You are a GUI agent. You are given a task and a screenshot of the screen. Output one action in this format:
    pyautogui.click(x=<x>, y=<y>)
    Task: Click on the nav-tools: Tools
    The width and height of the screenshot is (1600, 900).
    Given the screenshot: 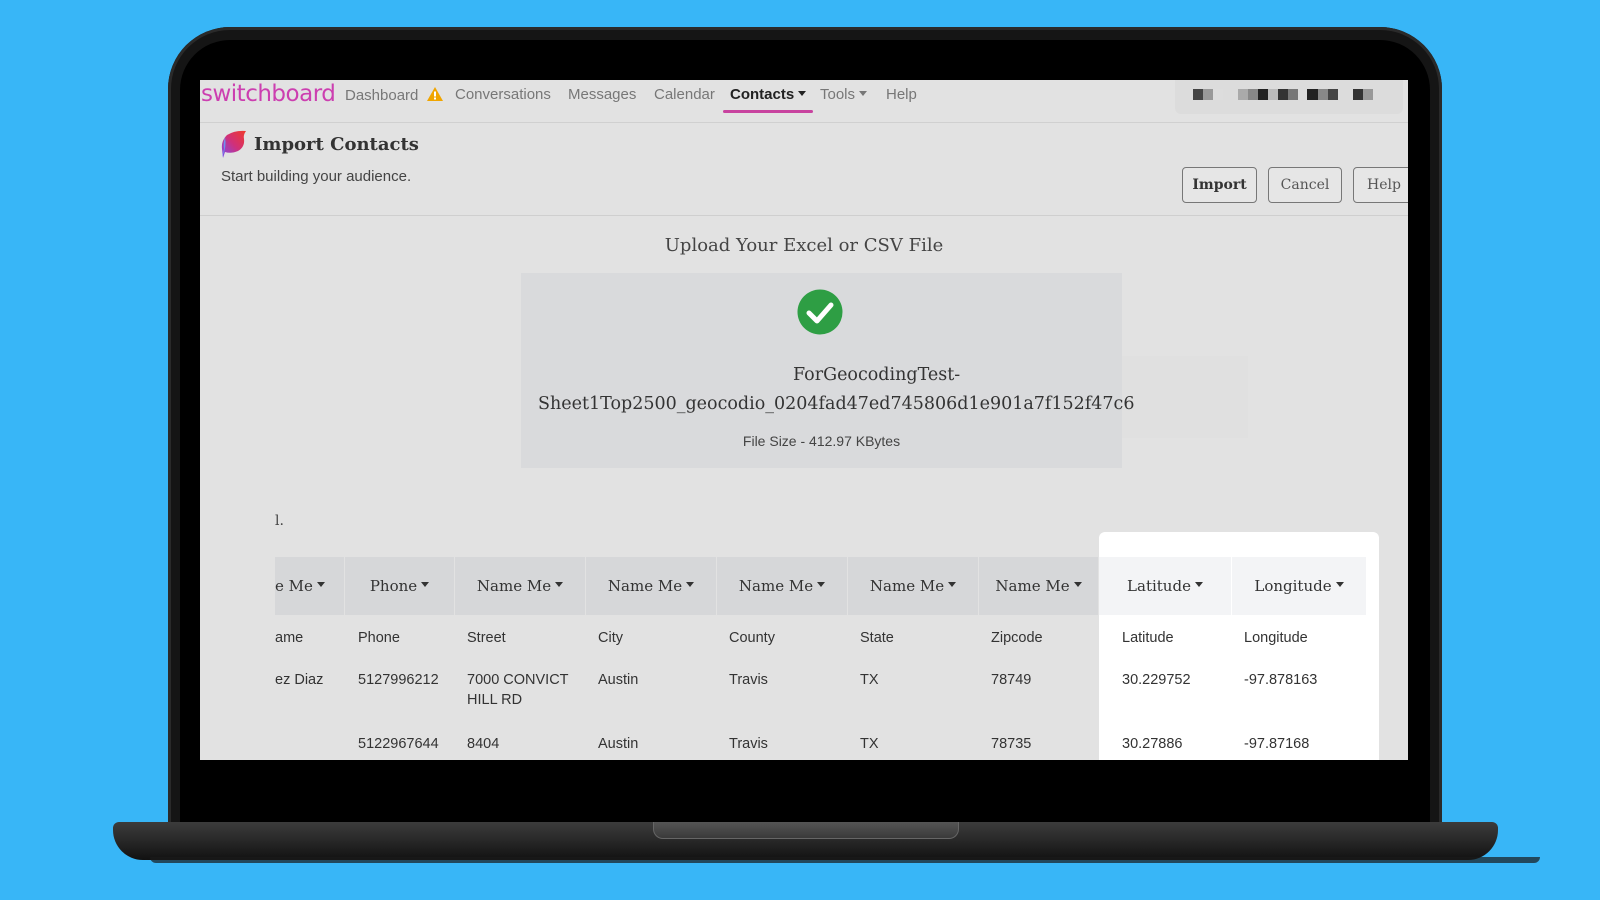 What is the action you would take?
    pyautogui.click(x=844, y=94)
    